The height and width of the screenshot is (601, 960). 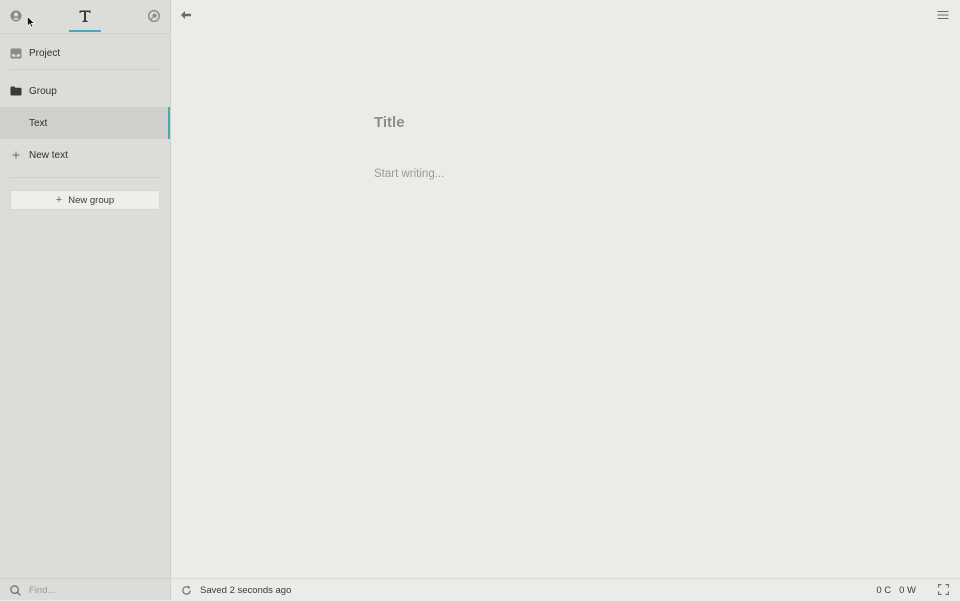 I want to click on user-icon, so click(x=16, y=16).